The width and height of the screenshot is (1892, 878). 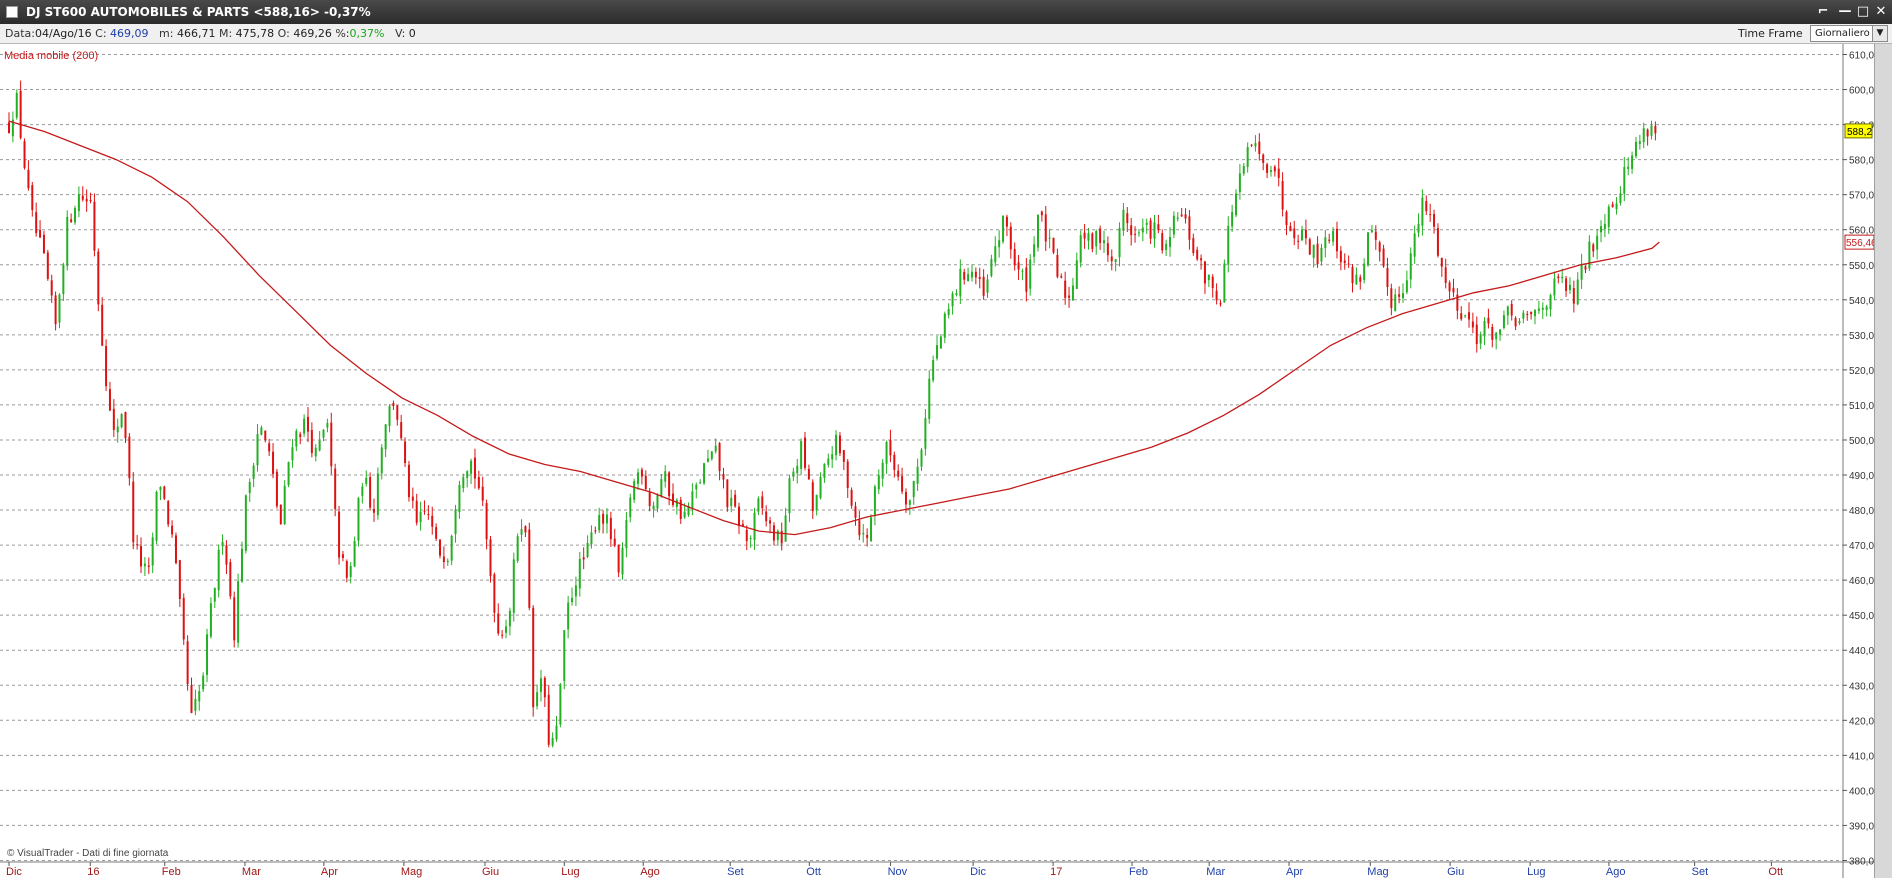 What do you see at coordinates (735, 872) in the screenshot?
I see `x-tick-label: Set` at bounding box center [735, 872].